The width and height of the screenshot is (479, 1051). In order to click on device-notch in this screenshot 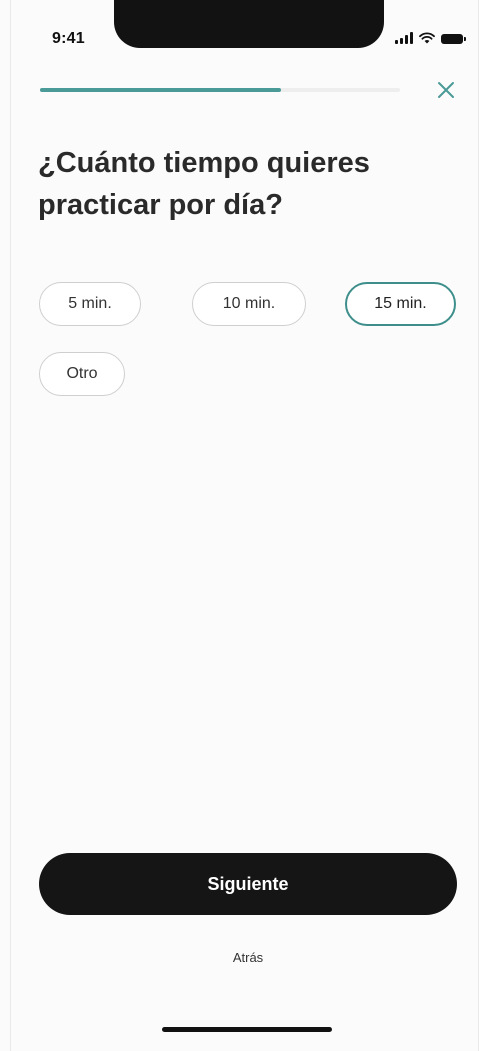, I will do `click(249, 24)`.